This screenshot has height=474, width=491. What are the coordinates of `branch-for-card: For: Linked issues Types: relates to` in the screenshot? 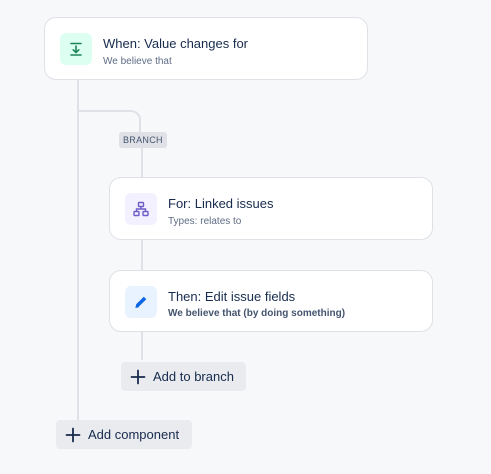 It's located at (271, 208).